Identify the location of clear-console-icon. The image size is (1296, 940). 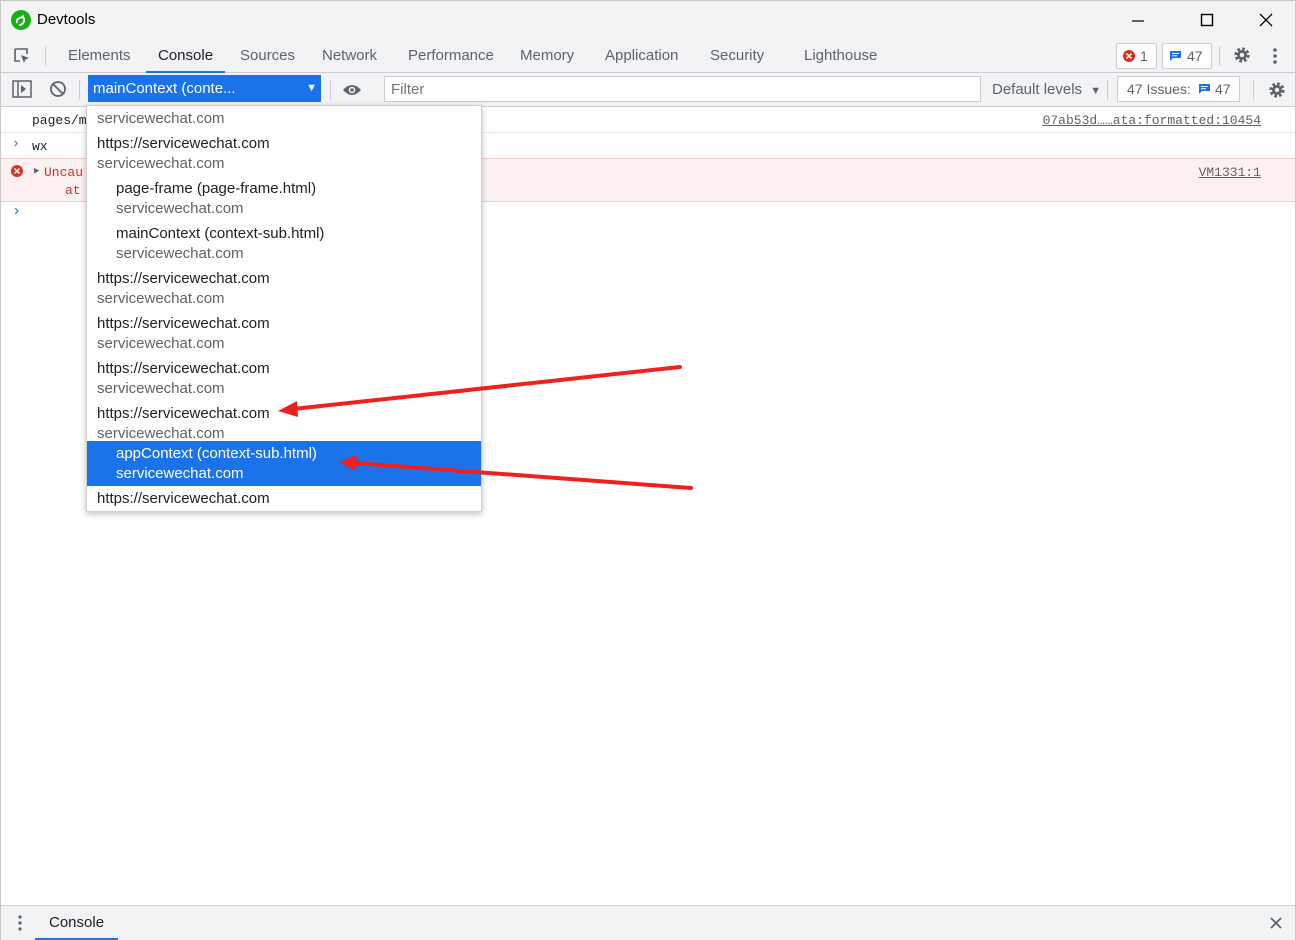
(58, 89).